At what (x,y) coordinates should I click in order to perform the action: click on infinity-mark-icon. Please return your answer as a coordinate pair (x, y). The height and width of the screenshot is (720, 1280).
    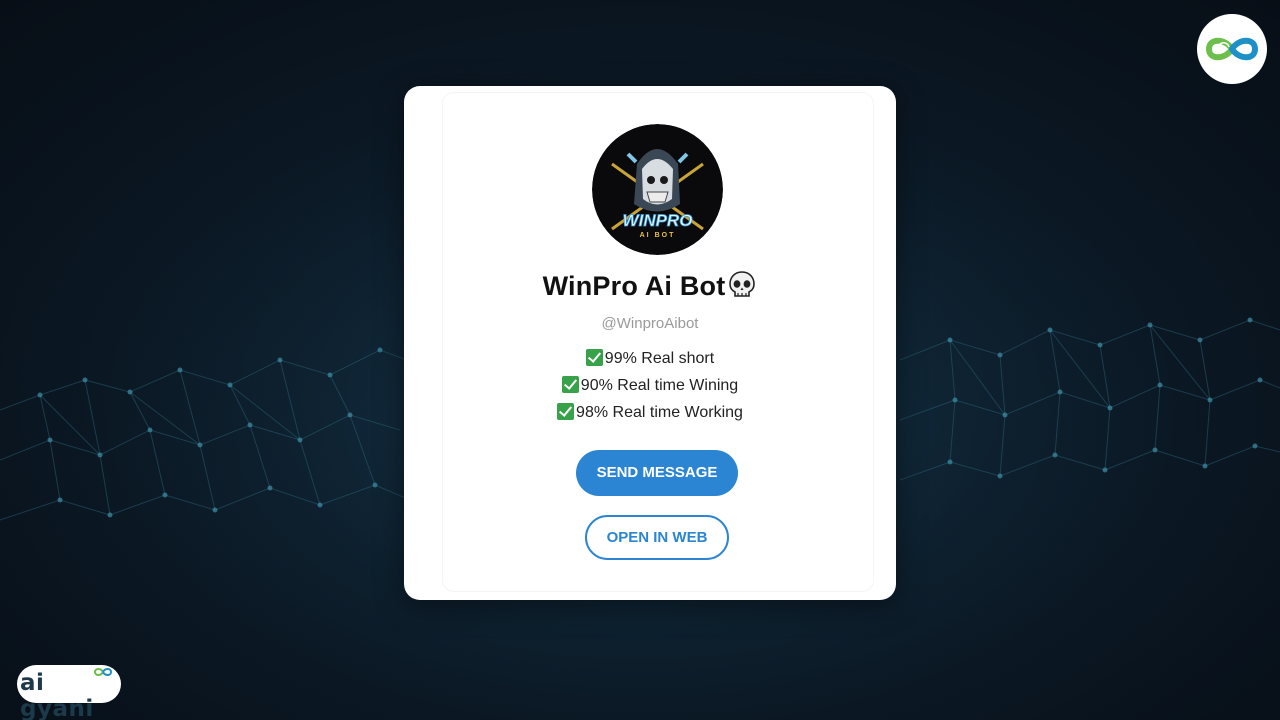
    Looking at the image, I should click on (103, 672).